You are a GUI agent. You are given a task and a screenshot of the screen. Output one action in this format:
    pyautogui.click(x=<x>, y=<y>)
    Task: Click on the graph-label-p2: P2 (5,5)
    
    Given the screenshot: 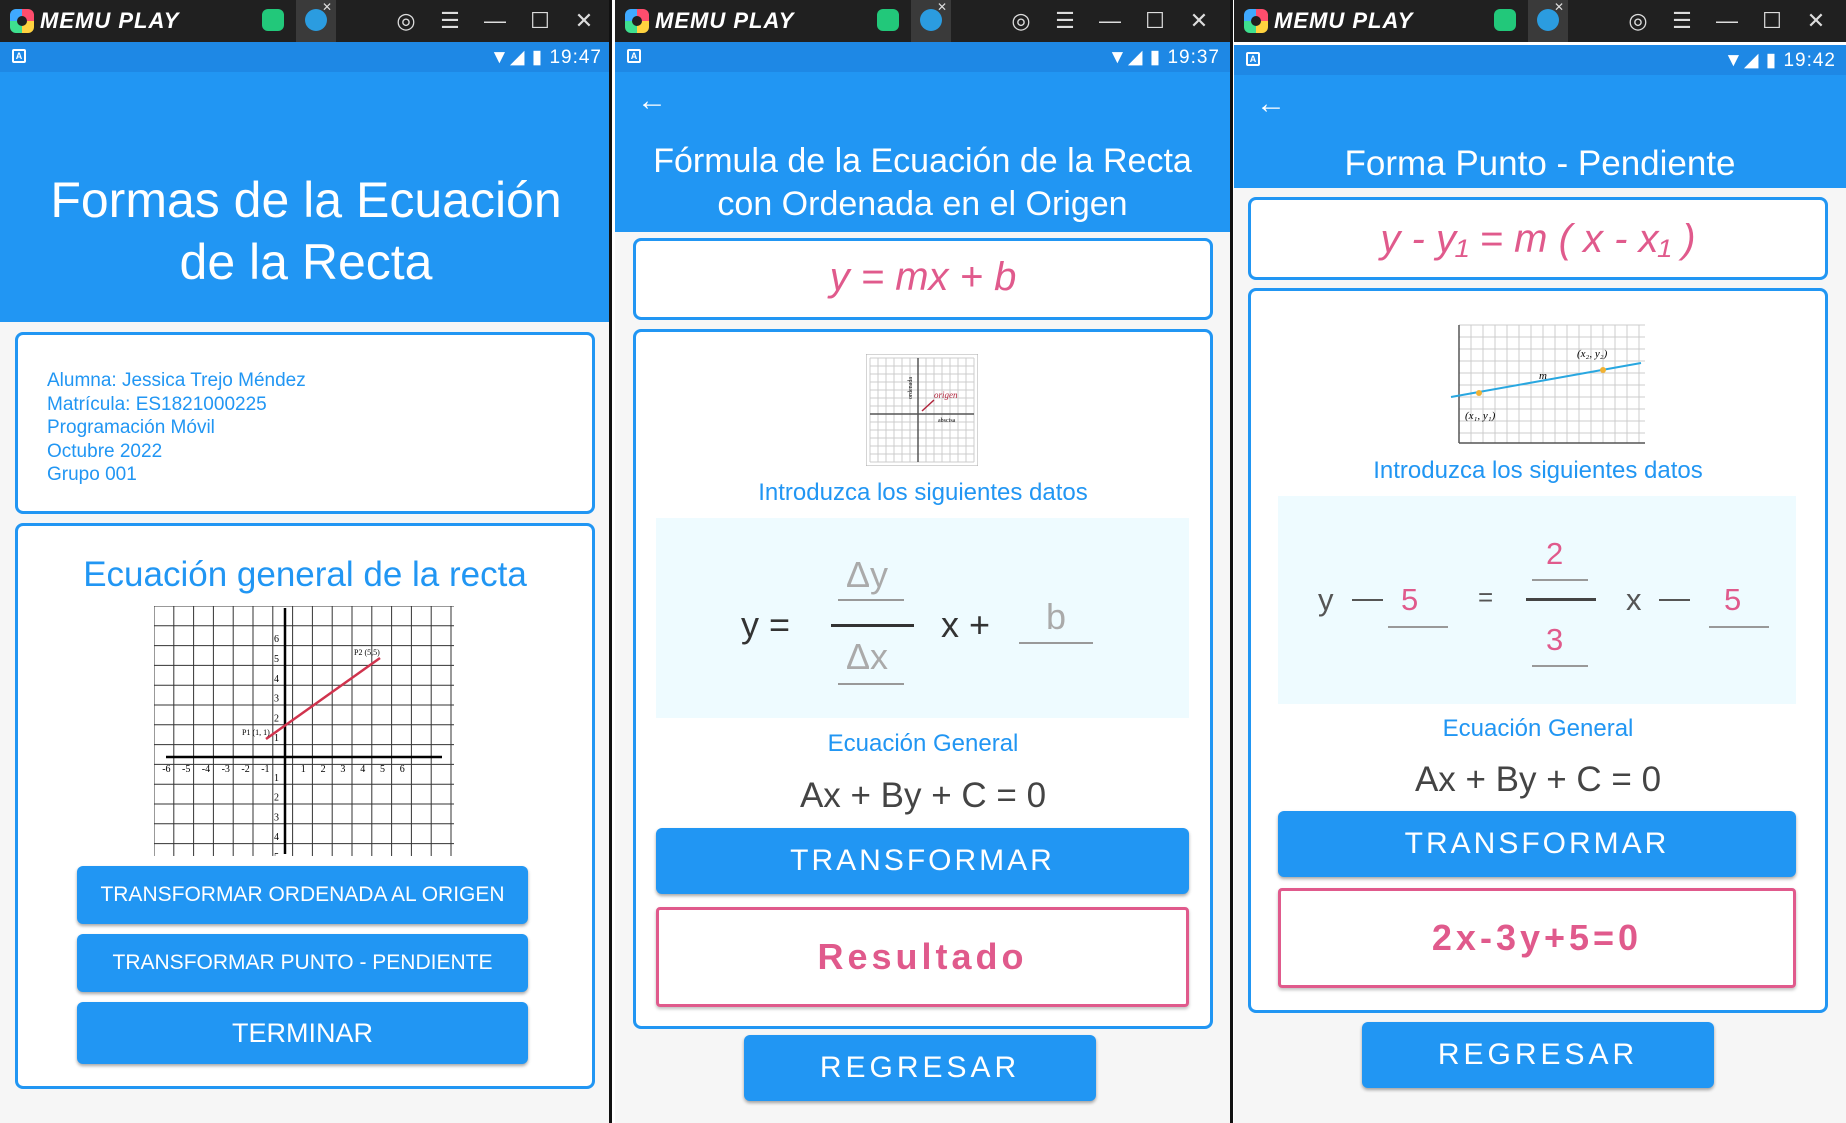 What is the action you would take?
    pyautogui.click(x=367, y=652)
    